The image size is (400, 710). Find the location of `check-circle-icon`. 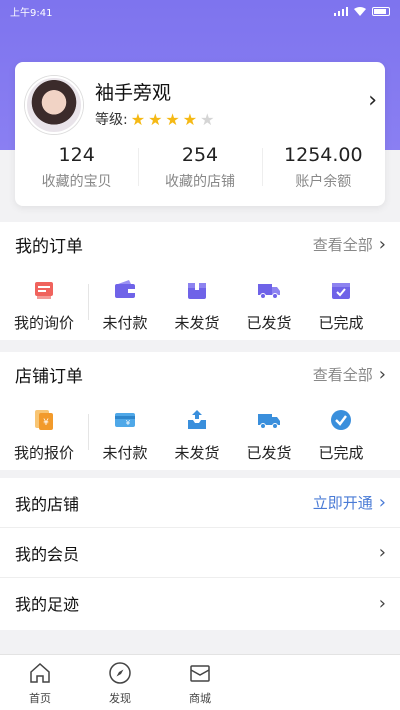

check-circle-icon is located at coordinates (341, 420).